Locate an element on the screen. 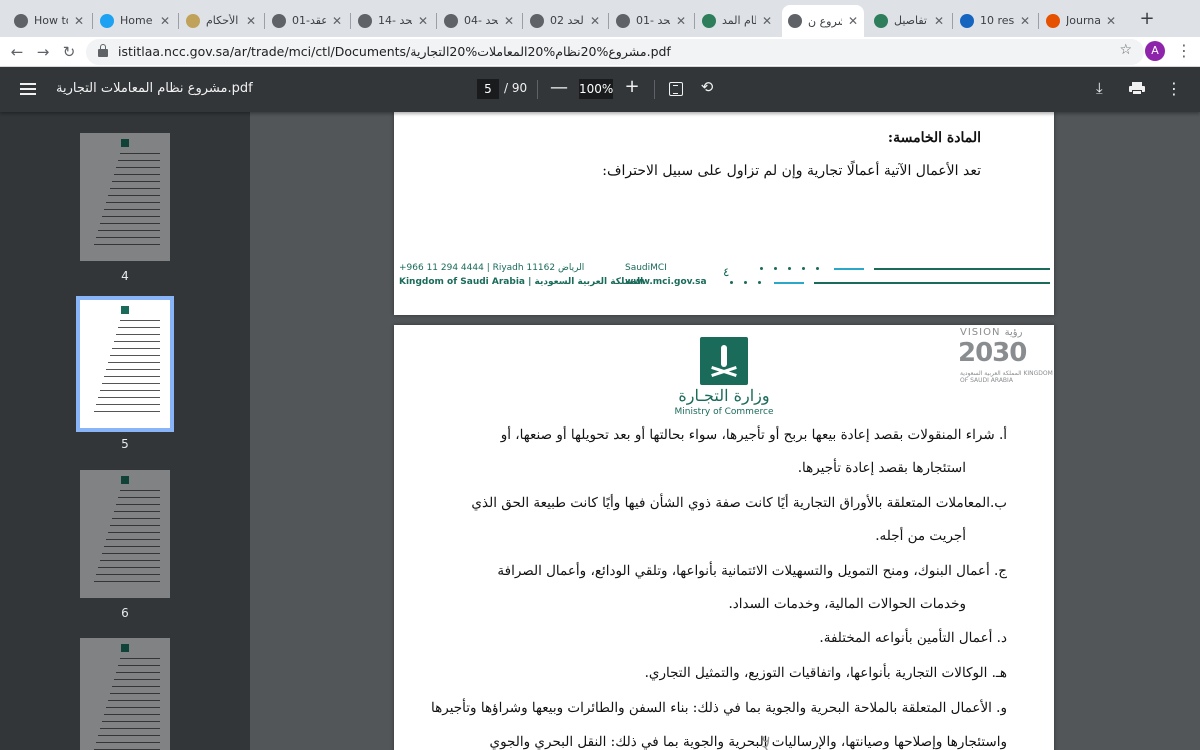 Image resolution: width=1200 pixels, height=750 pixels. browser-tab: 04- الحد ✕ is located at coordinates (479, 20).